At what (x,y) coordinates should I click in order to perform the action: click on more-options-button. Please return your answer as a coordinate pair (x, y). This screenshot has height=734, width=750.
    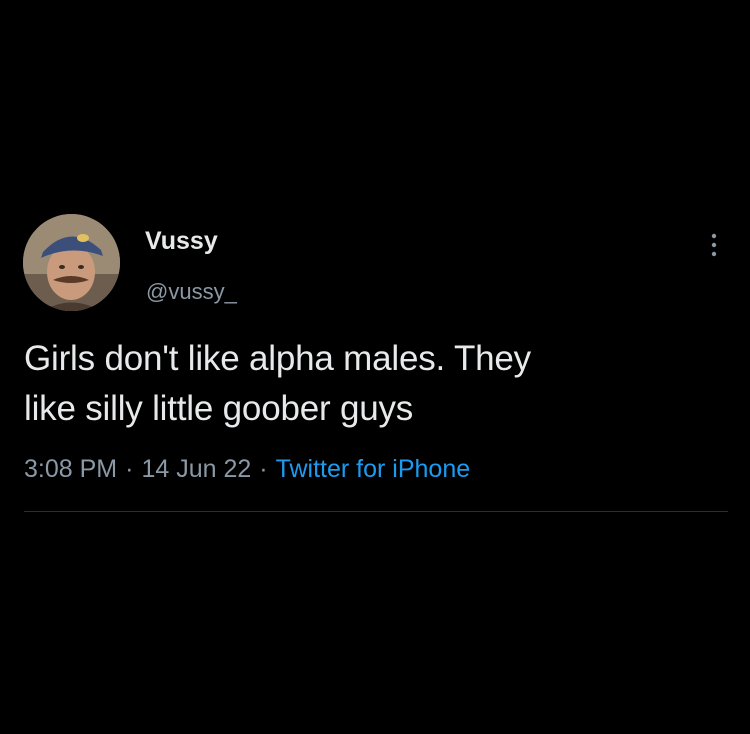
    Looking at the image, I should click on (714, 245).